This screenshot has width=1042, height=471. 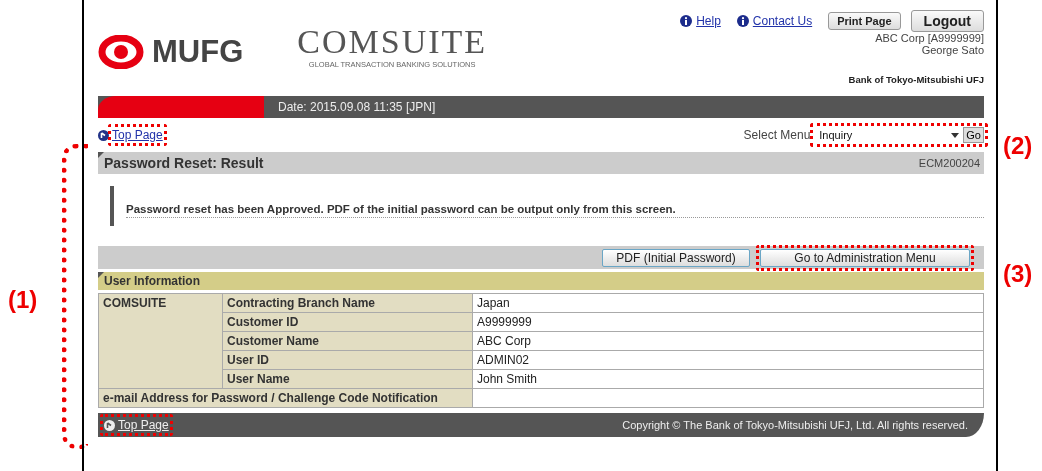 What do you see at coordinates (929, 38) in the screenshot?
I see `account-name: ABC Corp [A9999999]` at bounding box center [929, 38].